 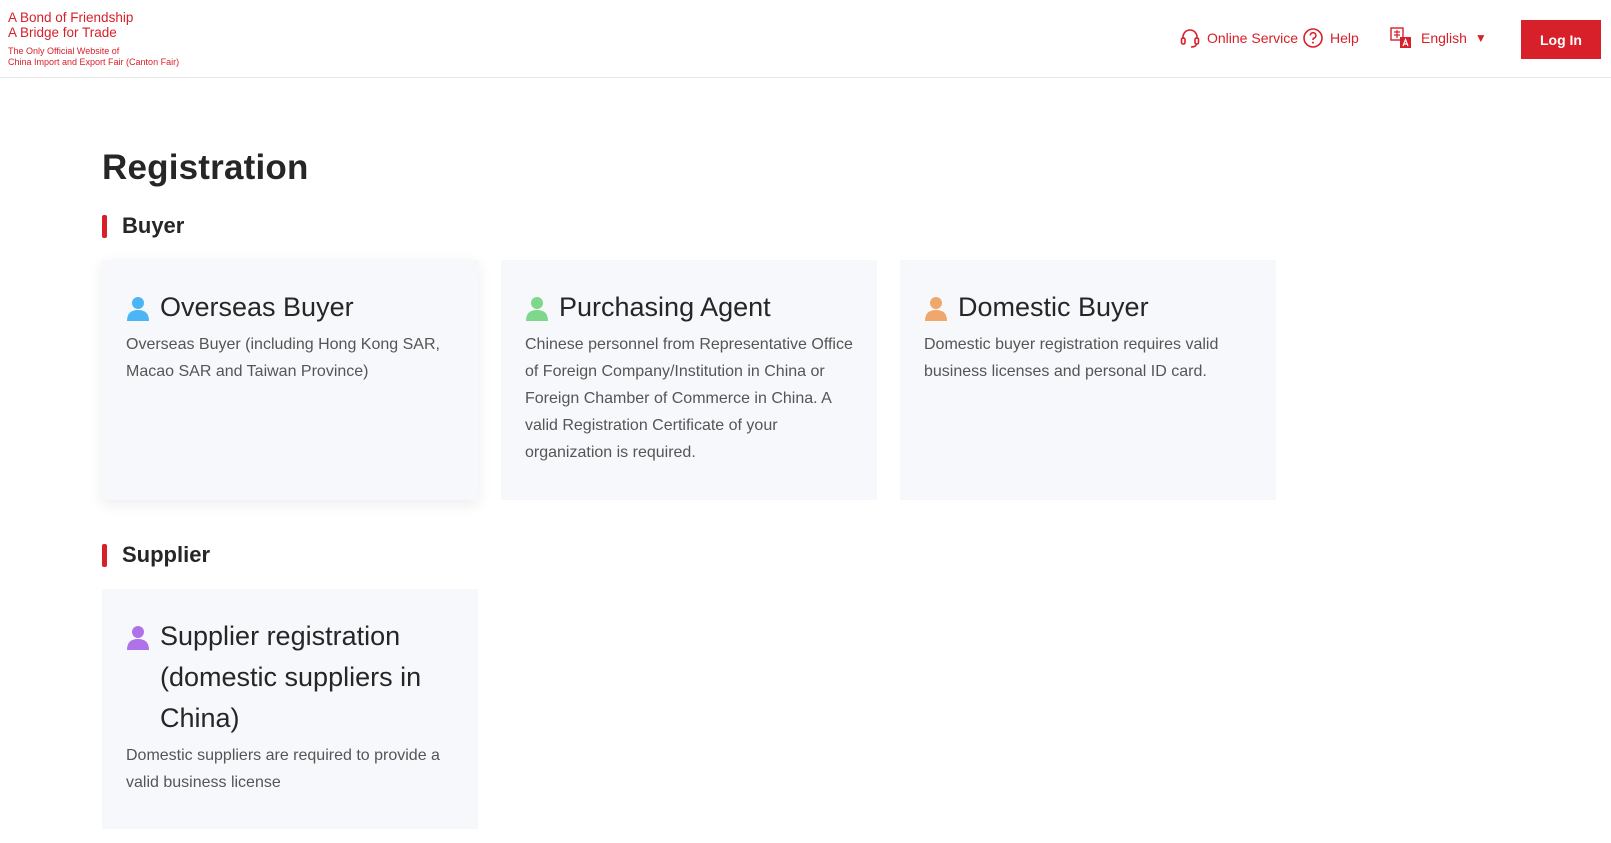 I want to click on login-button: Log In, so click(x=1561, y=39).